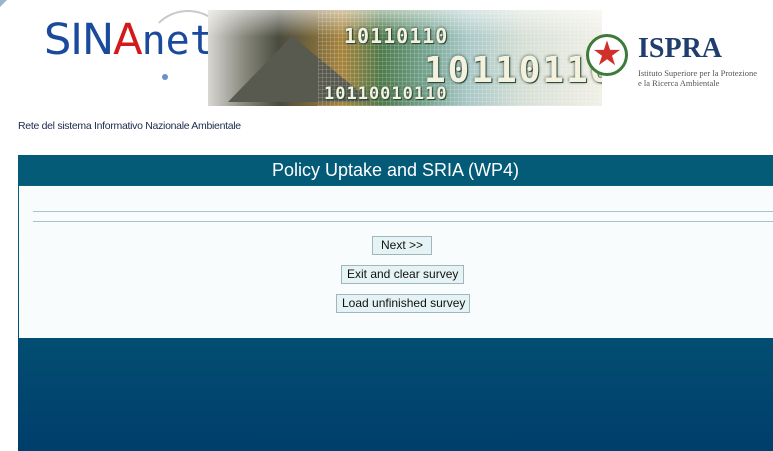 Image resolution: width=773 pixels, height=451 pixels. Describe the element at coordinates (513, 70) in the screenshot. I see `banner-binary-text-large: 10110110` at that location.